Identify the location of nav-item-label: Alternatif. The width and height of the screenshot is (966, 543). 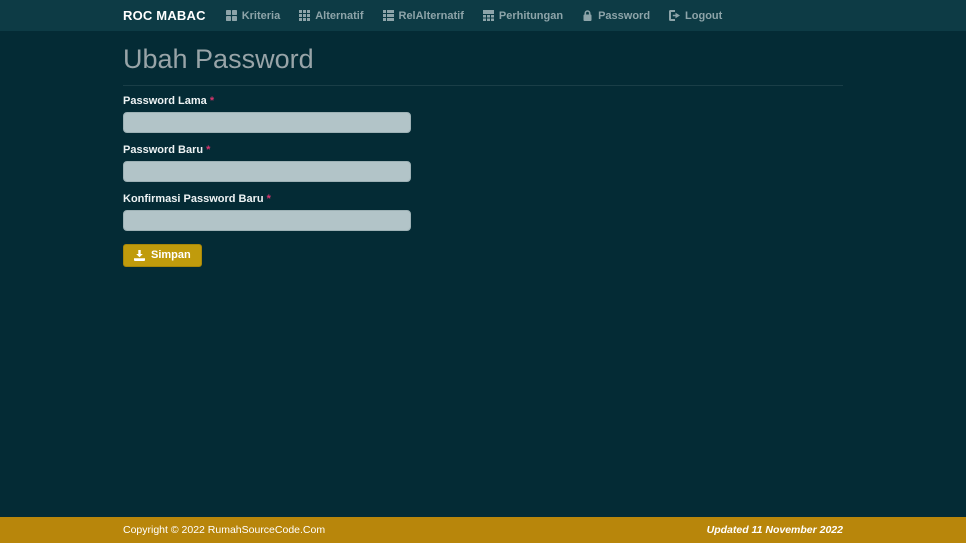
(339, 15).